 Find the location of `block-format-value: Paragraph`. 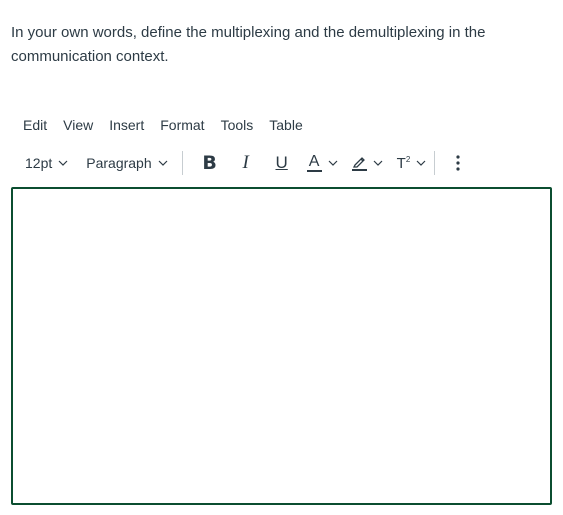

block-format-value: Paragraph is located at coordinates (119, 163).